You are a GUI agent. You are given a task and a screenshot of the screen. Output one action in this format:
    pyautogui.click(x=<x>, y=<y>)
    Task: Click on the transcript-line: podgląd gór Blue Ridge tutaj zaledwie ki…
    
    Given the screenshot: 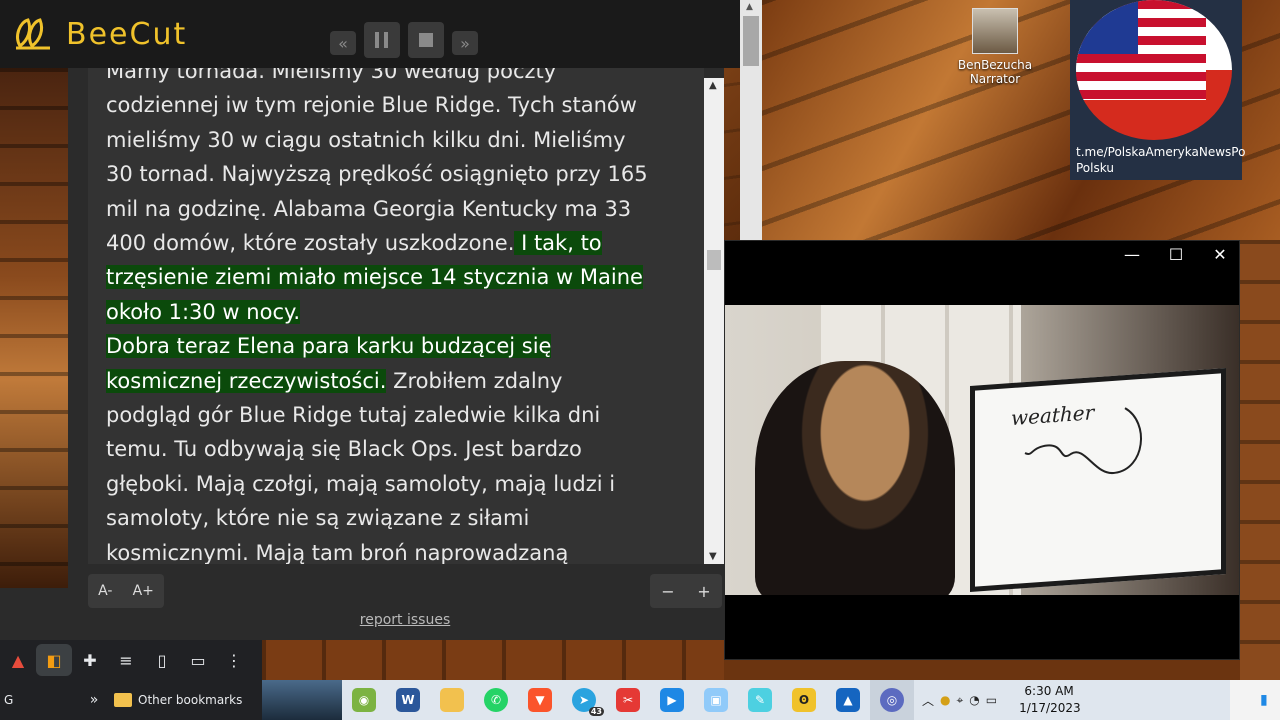 What is the action you would take?
    pyautogui.click(x=396, y=415)
    